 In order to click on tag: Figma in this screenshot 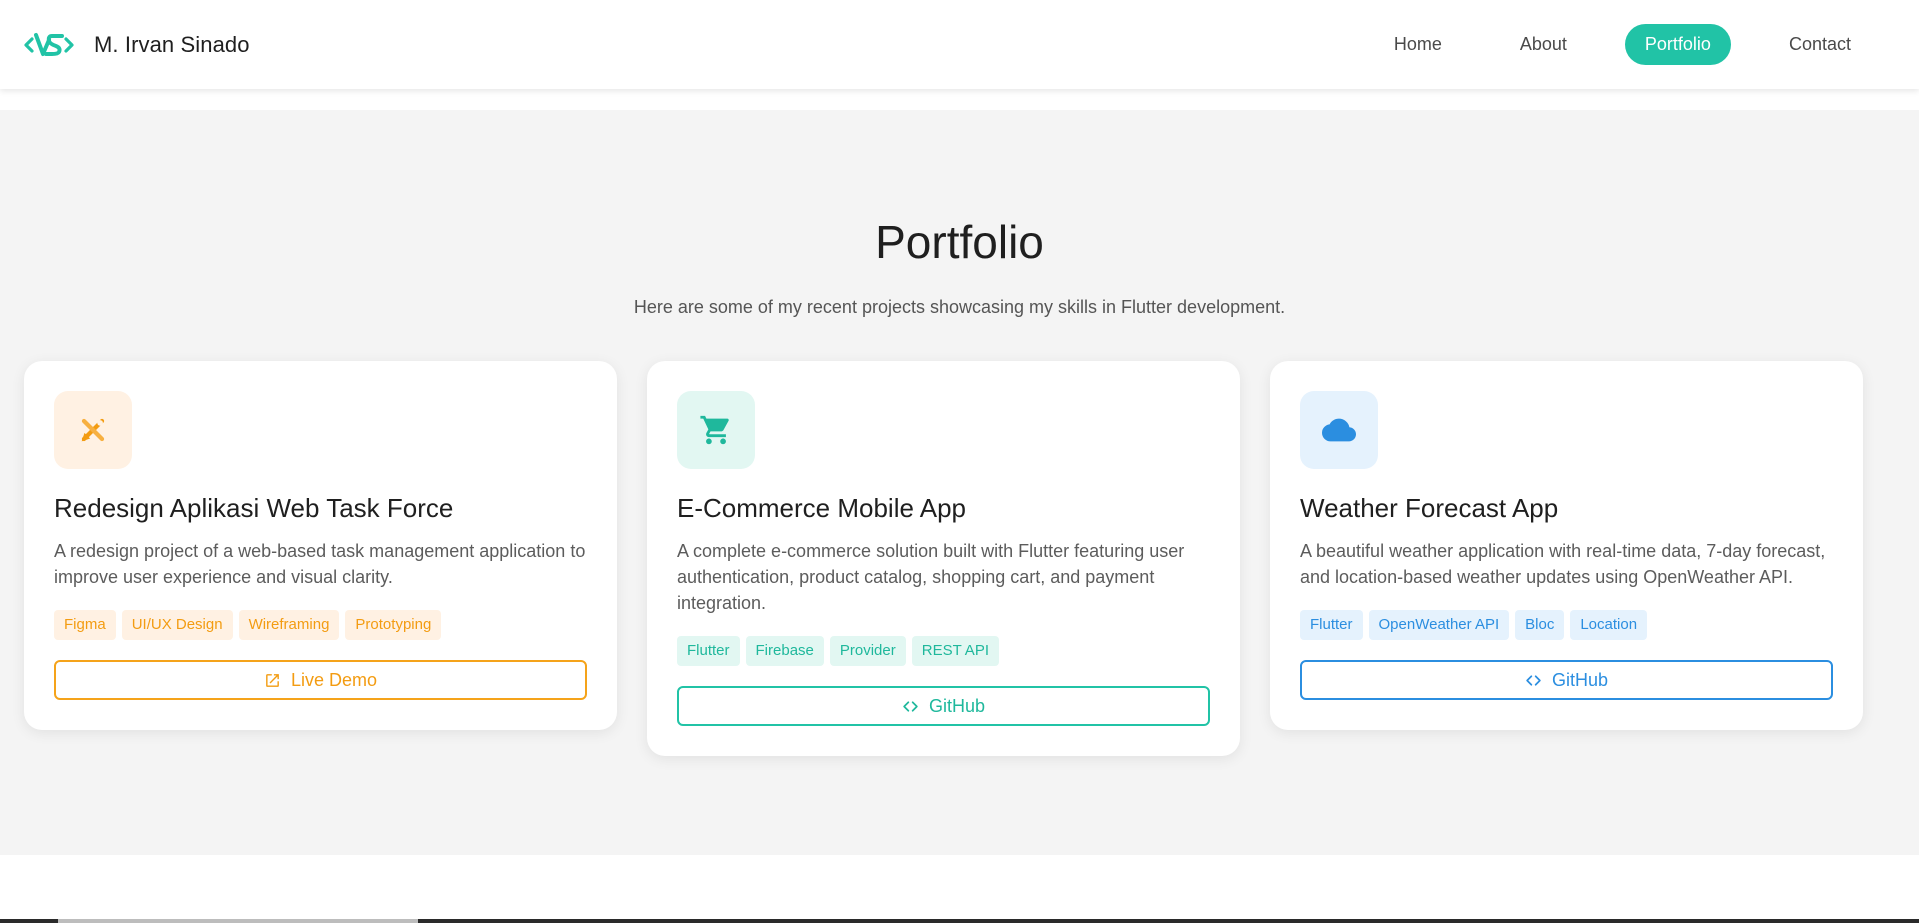, I will do `click(85, 625)`.